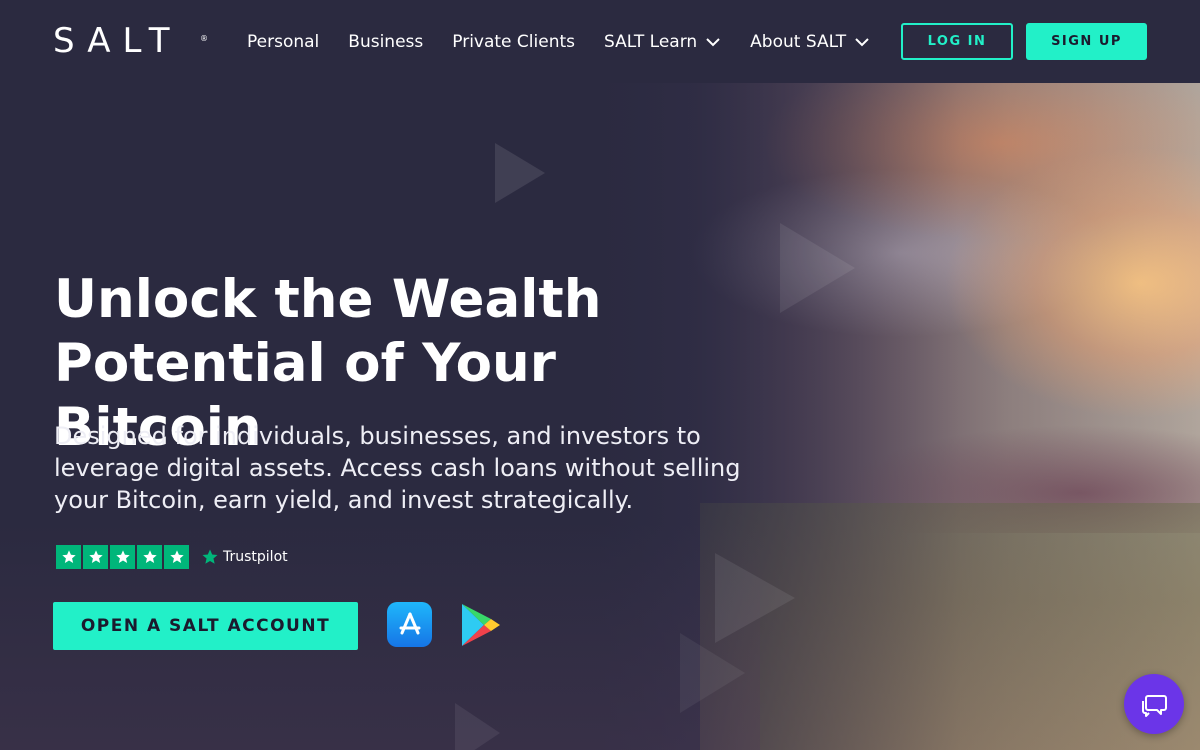  I want to click on signup-button: SIGN UP, so click(1086, 41).